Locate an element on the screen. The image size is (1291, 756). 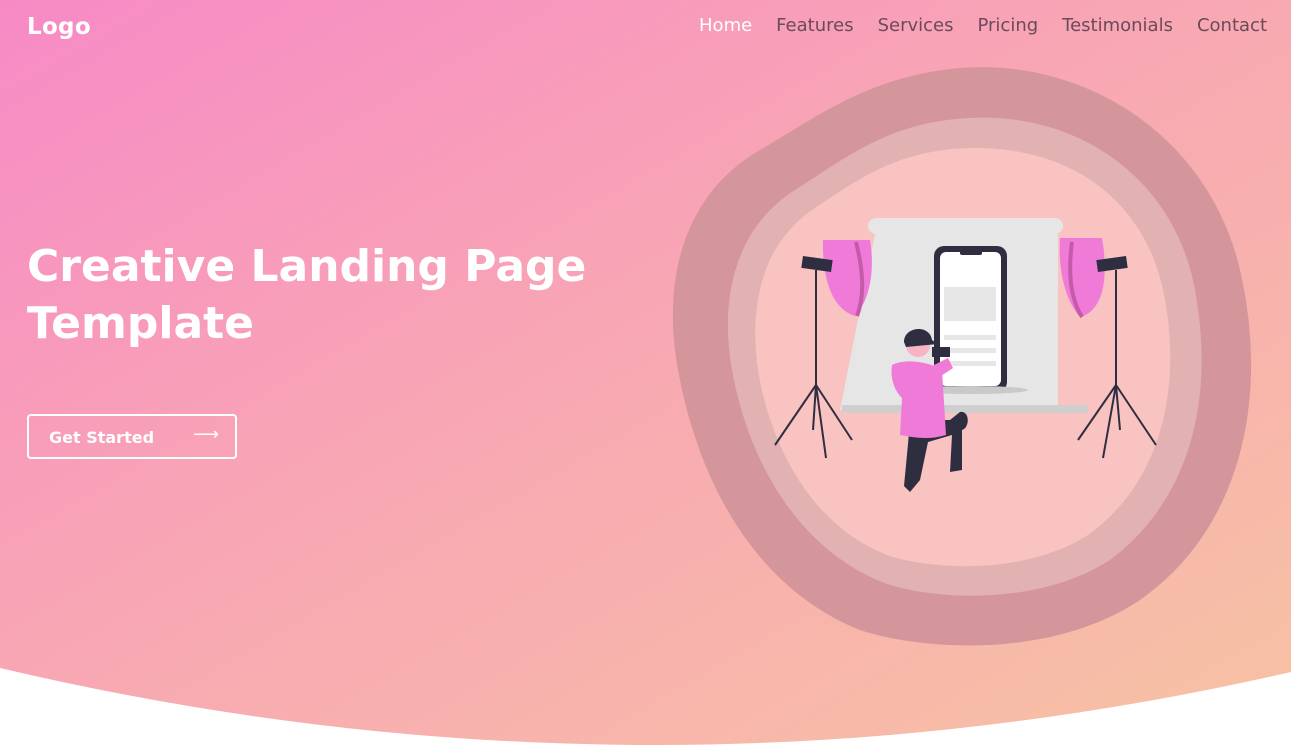
nav-link-home: Home is located at coordinates (725, 25).